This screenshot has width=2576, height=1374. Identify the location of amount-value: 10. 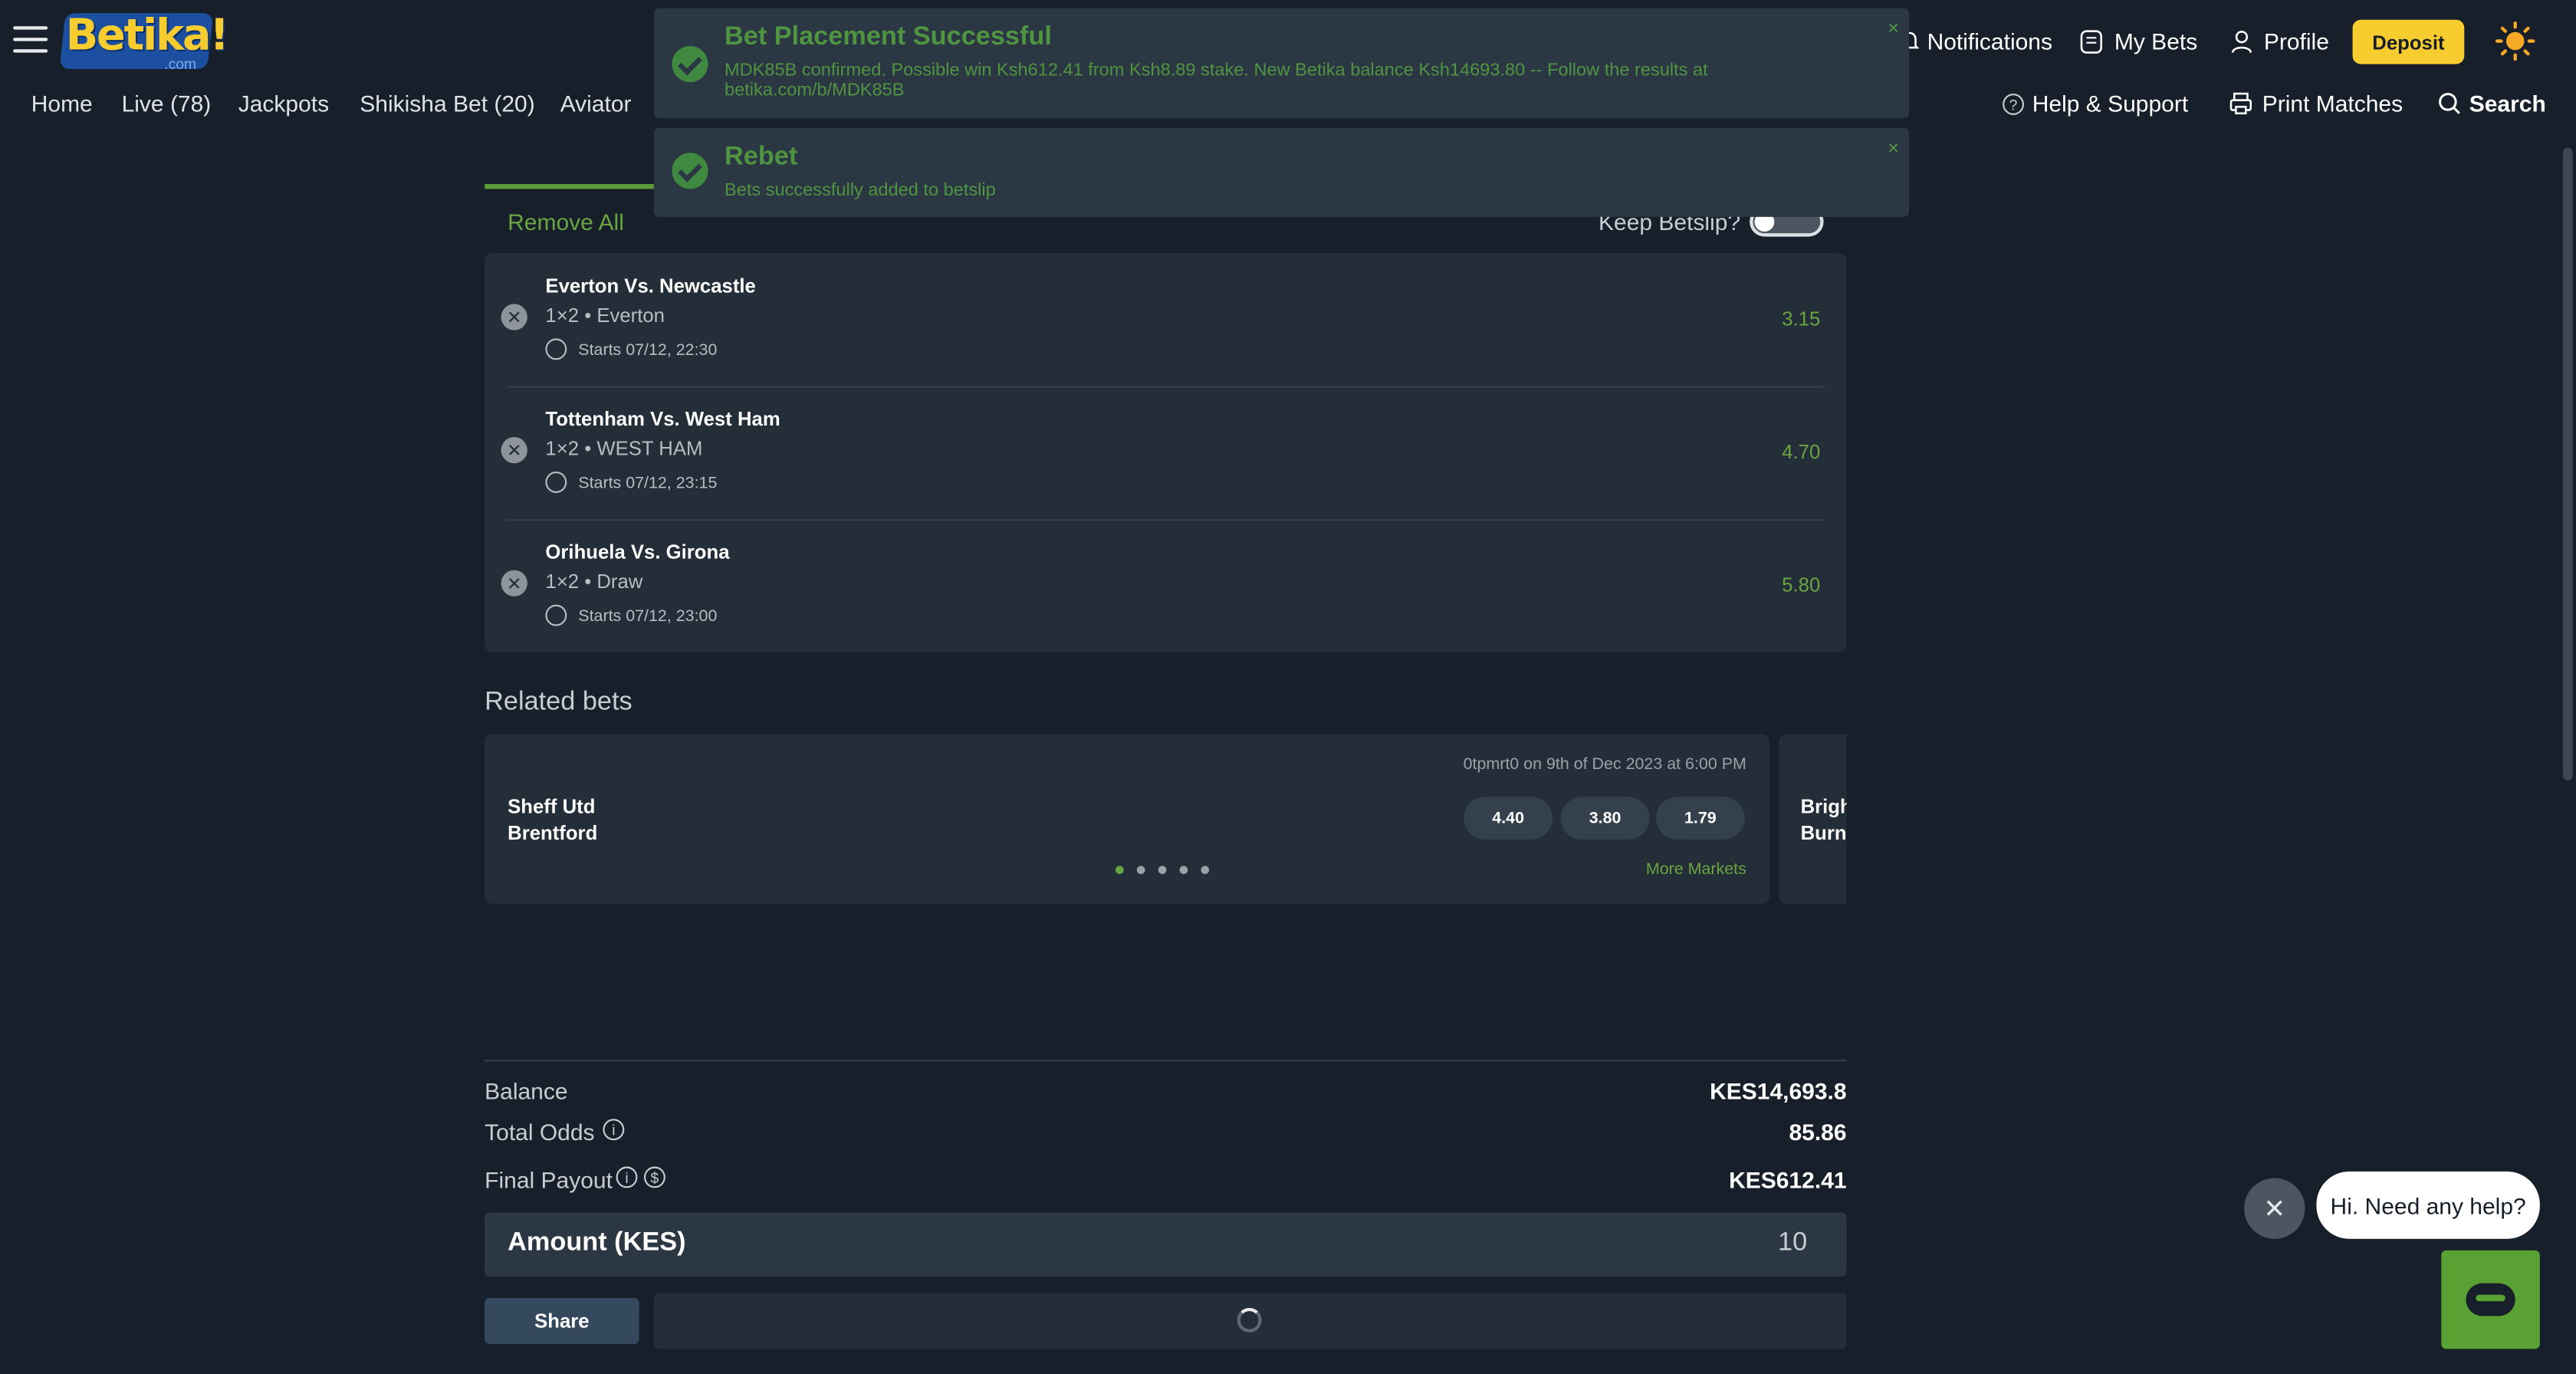
(1792, 1244).